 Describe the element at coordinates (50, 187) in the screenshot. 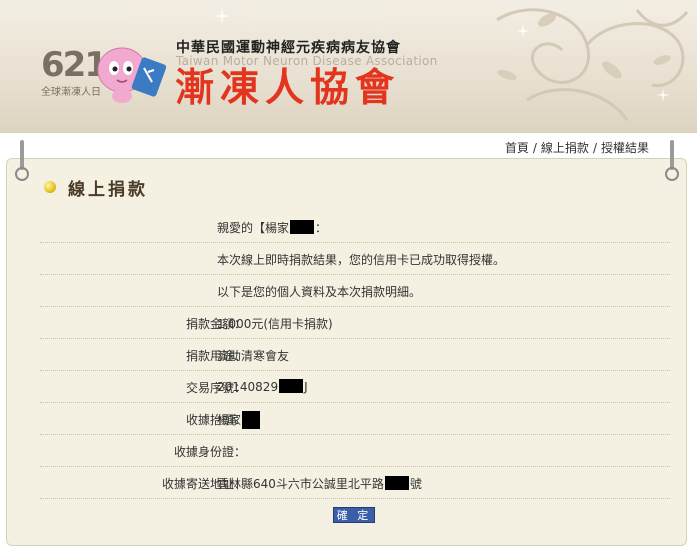

I see `section-bullet-icon` at that location.